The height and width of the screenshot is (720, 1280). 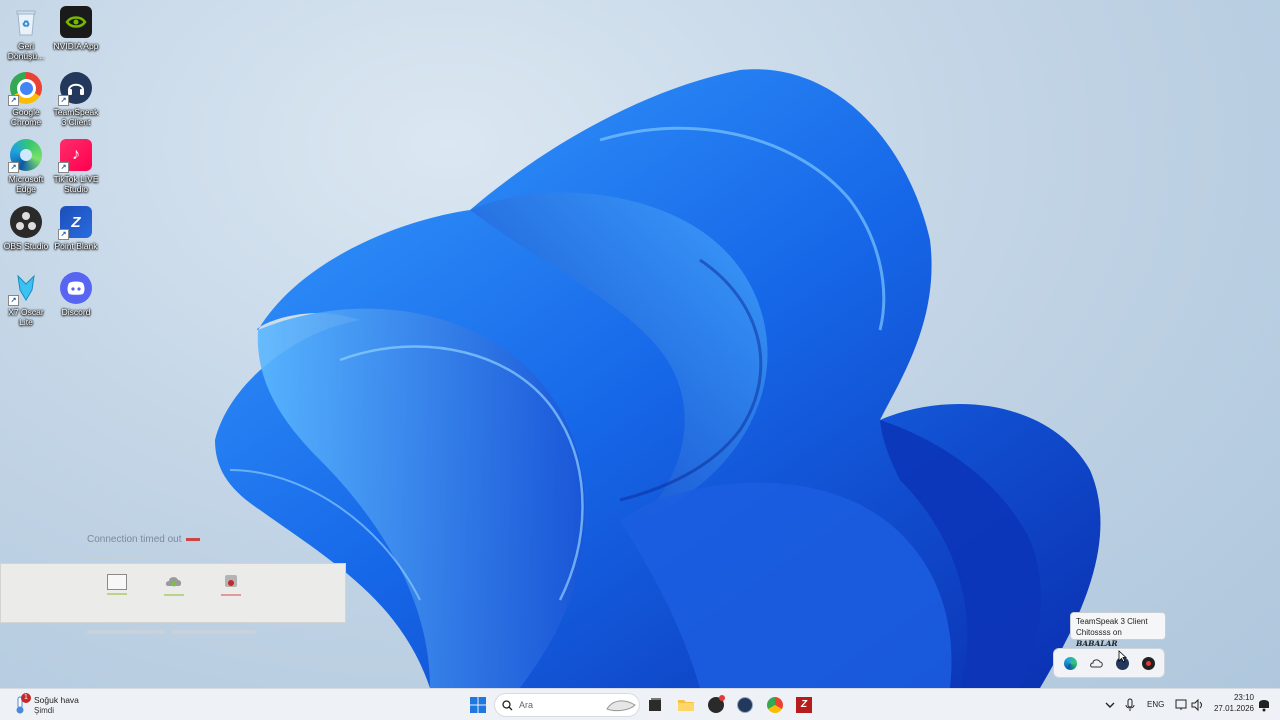 What do you see at coordinates (26, 184) in the screenshot?
I see `desktop-icon-label: Microsoft Edge` at bounding box center [26, 184].